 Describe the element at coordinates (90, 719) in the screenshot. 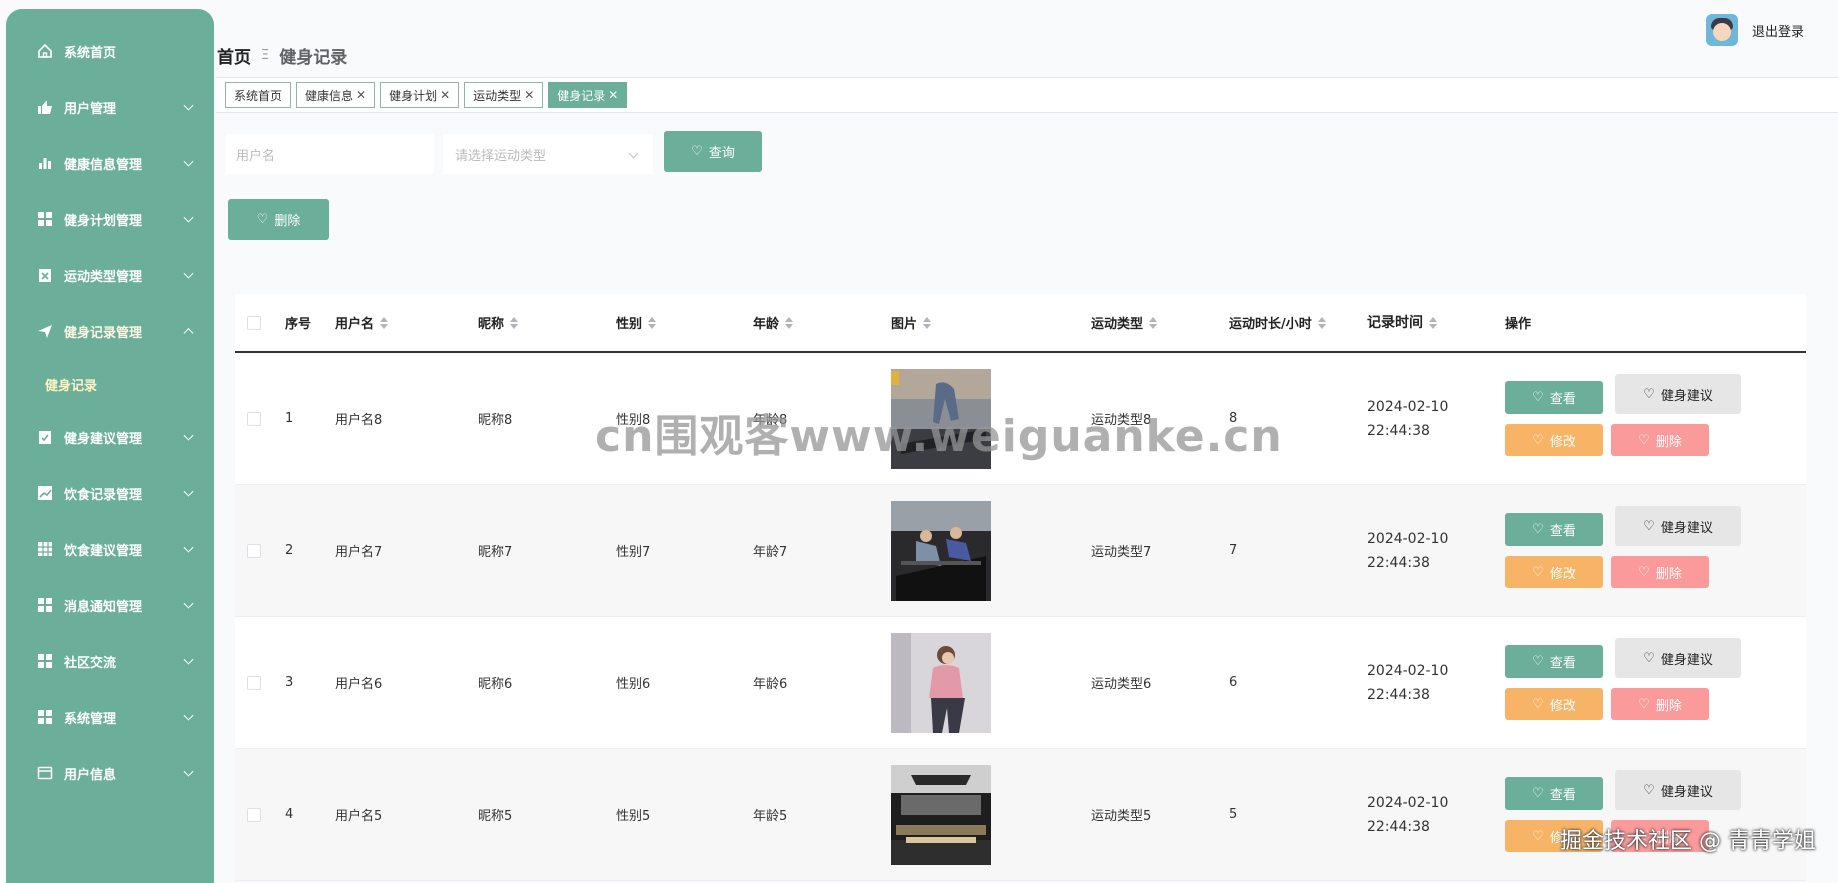

I see `sidebar-item-label: 系统管理` at that location.